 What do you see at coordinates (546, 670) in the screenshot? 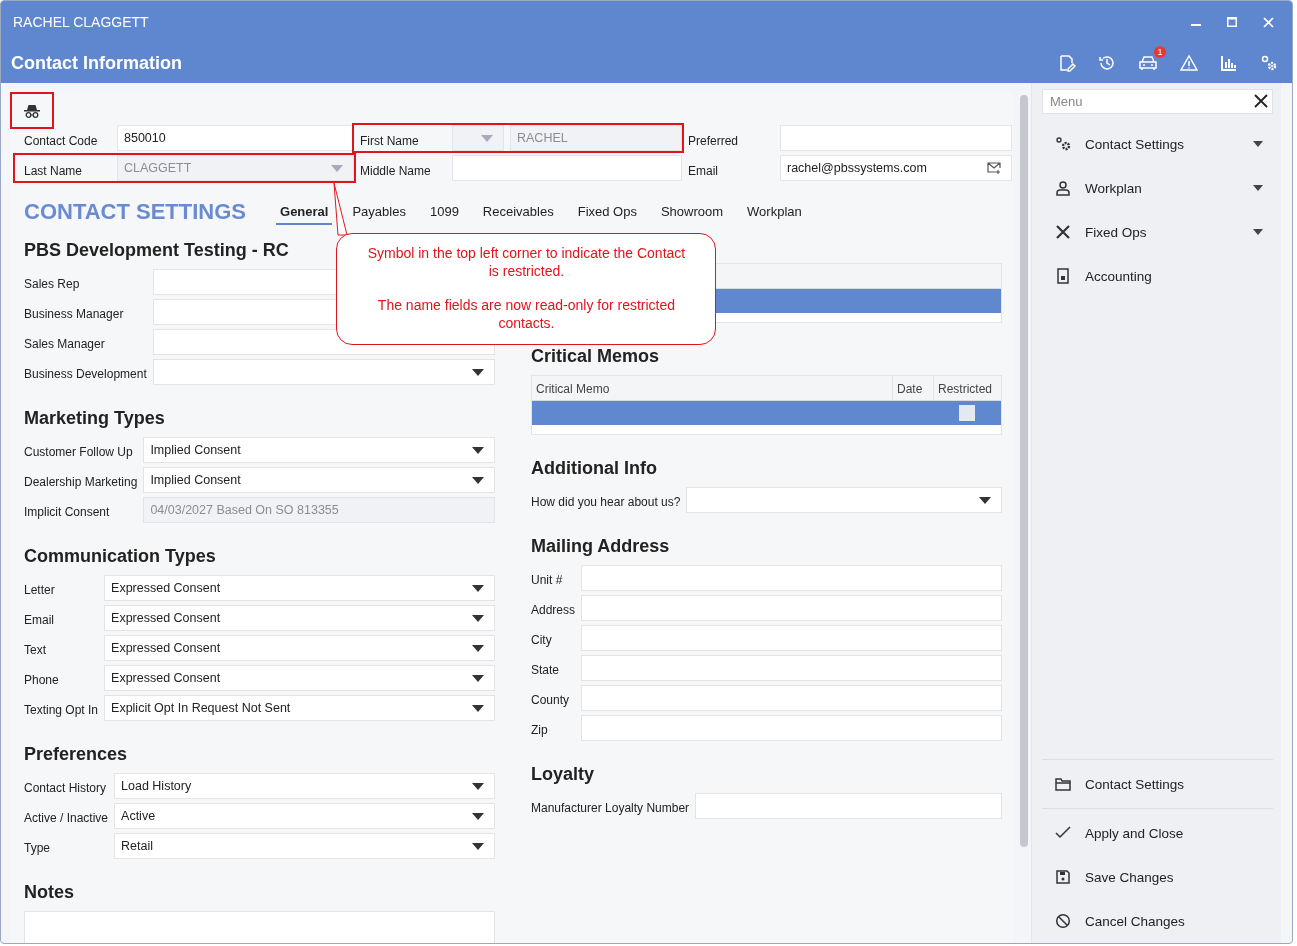
I see `field-label: State` at bounding box center [546, 670].